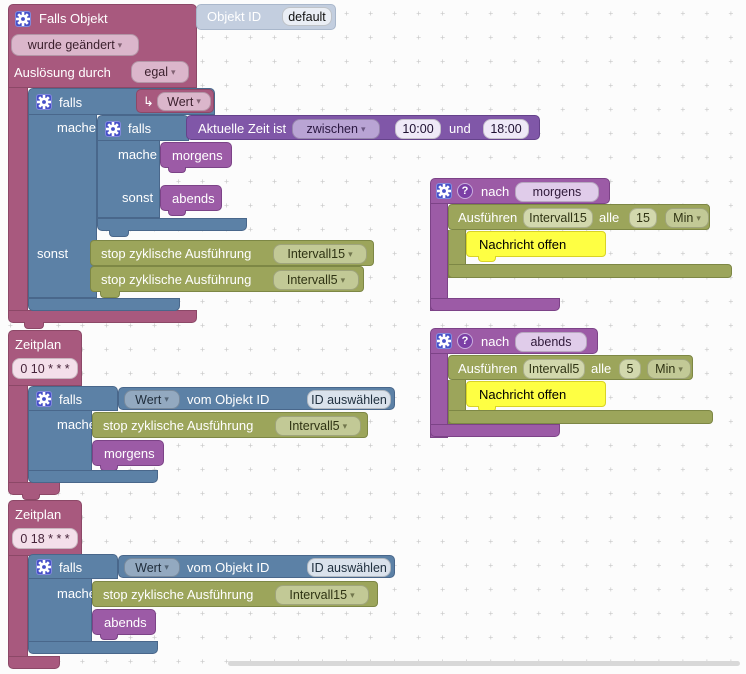  I want to click on change-mode-value: wurde geändert, so click(71, 45).